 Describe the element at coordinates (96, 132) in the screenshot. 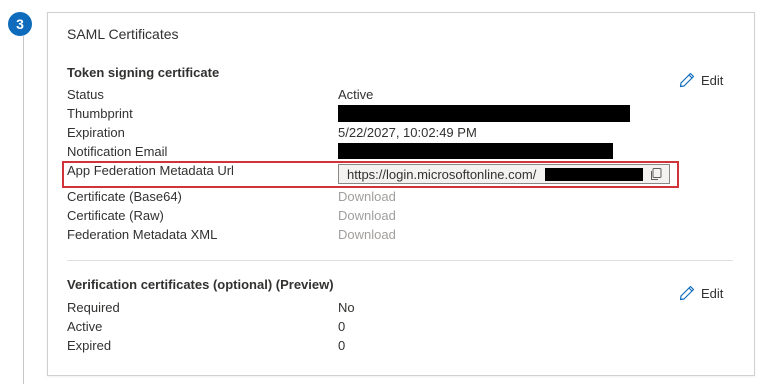

I see `row-label: Expiration` at that location.